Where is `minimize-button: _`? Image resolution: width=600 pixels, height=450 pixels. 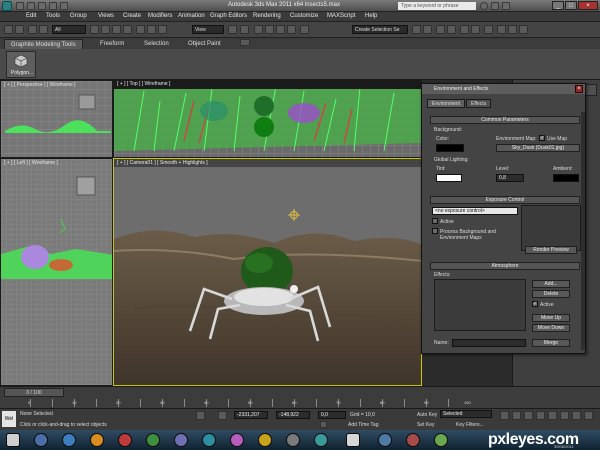 minimize-button: _ is located at coordinates (558, 5).